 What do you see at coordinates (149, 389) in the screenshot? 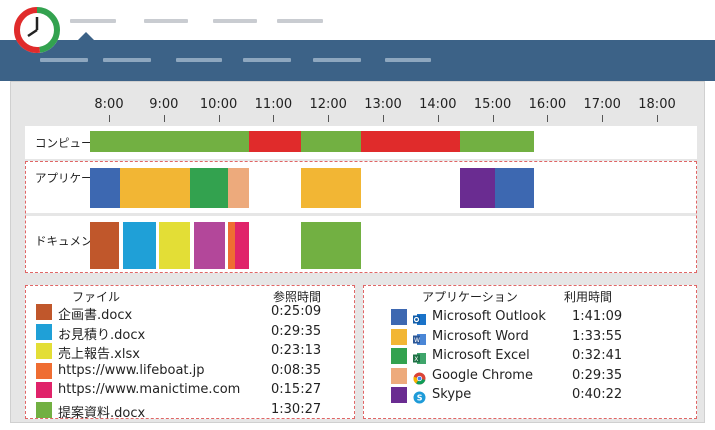
I see `file-name: https://www.manictime.com` at bounding box center [149, 389].